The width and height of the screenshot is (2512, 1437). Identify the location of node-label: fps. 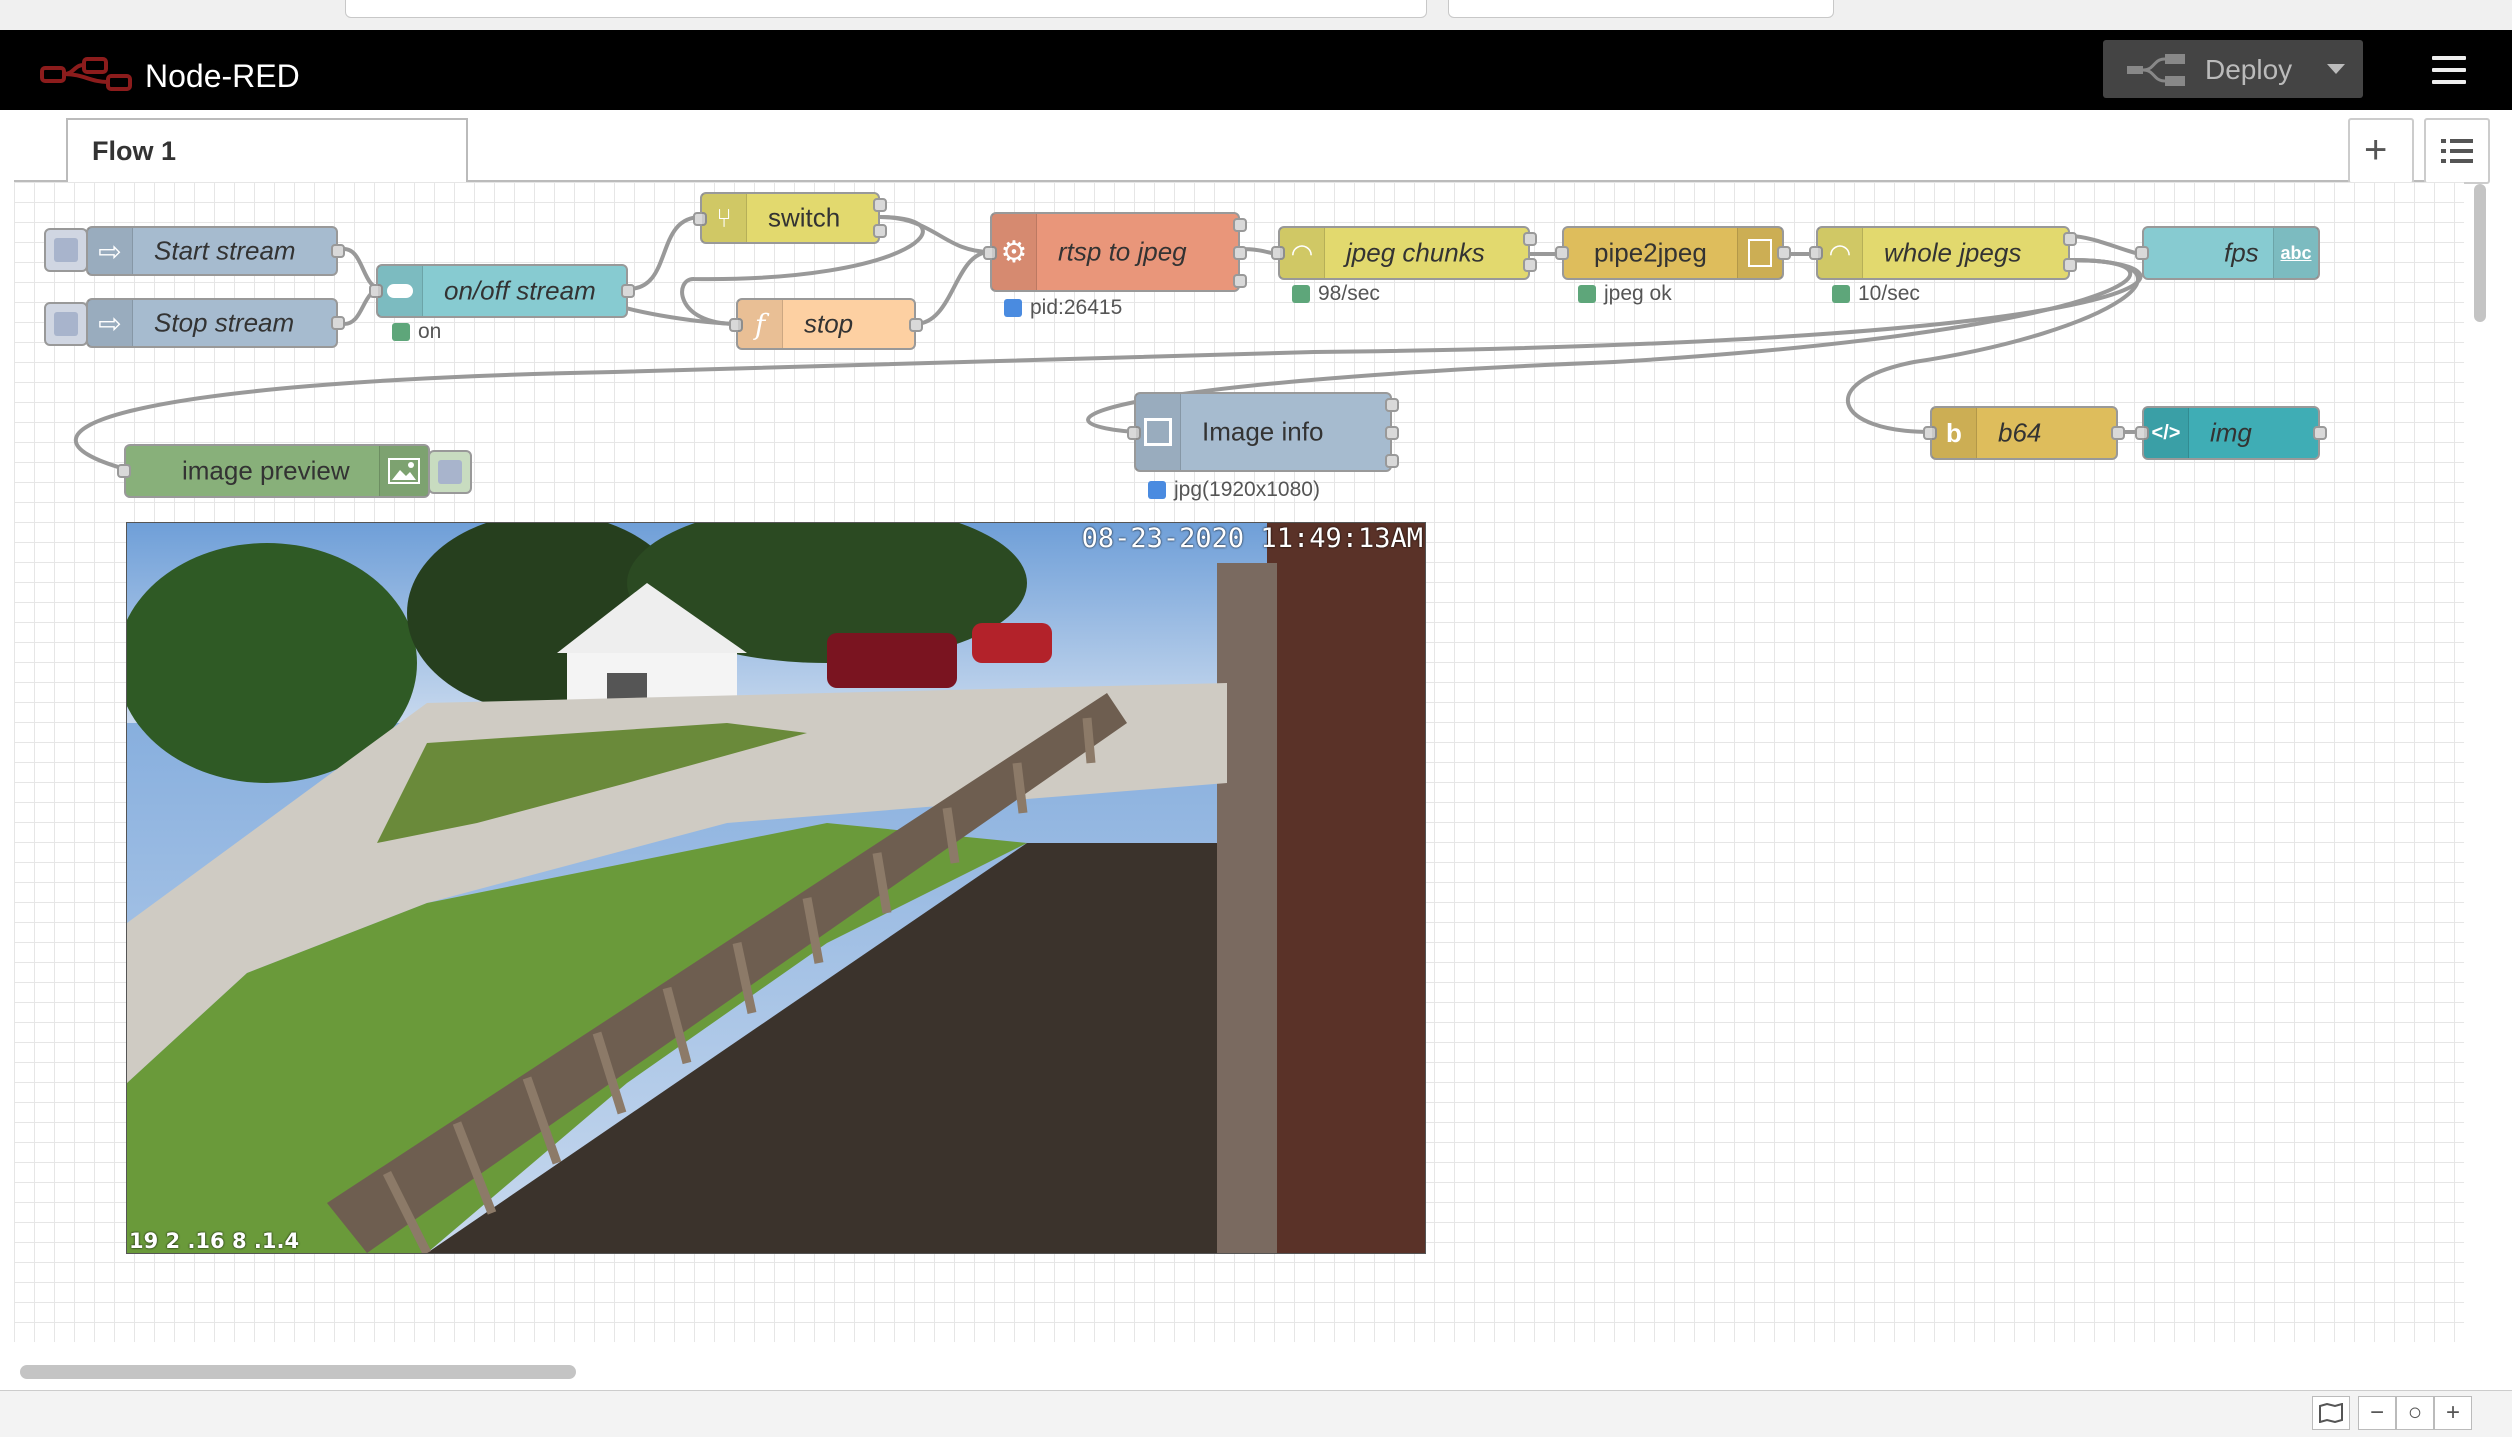
(2241, 252).